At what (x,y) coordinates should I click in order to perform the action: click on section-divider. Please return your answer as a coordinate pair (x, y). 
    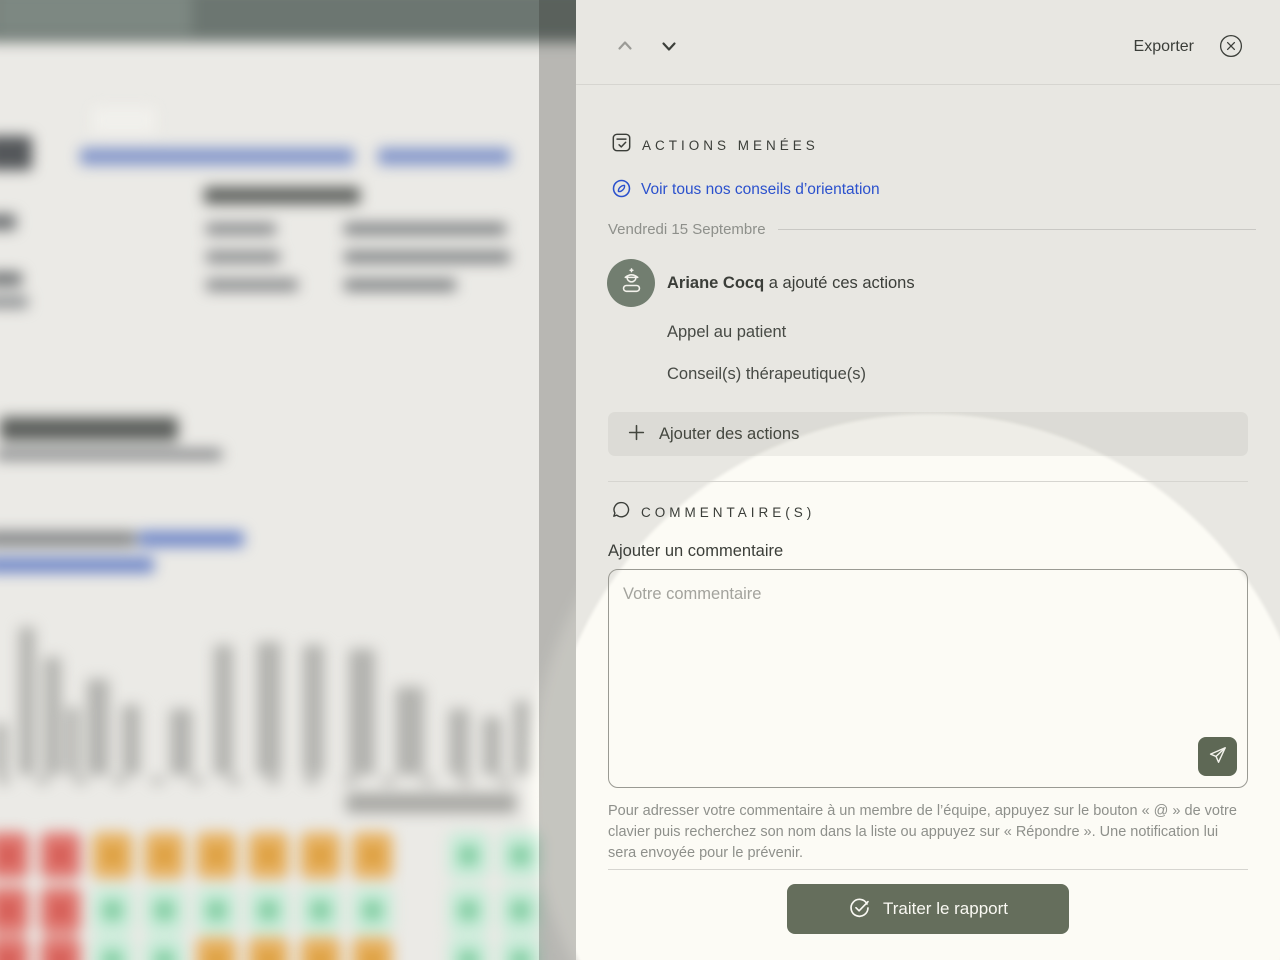
    Looking at the image, I should click on (928, 481).